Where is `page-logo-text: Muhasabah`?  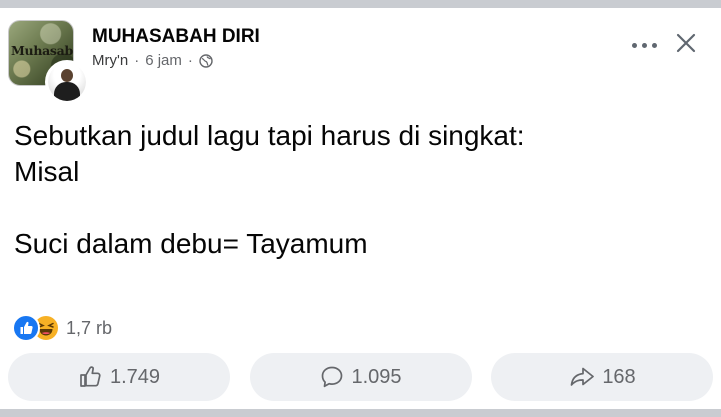 page-logo-text: Muhasabah is located at coordinates (42, 50).